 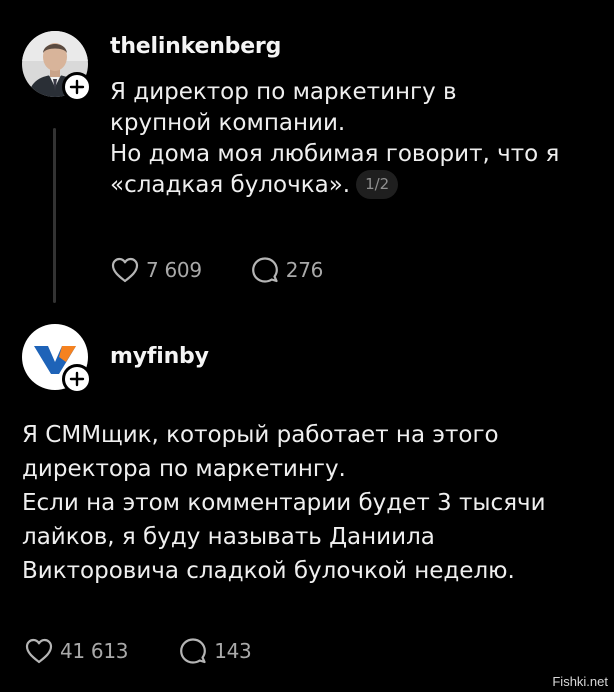 I want to click on comment-count: 143, so click(x=233, y=651).